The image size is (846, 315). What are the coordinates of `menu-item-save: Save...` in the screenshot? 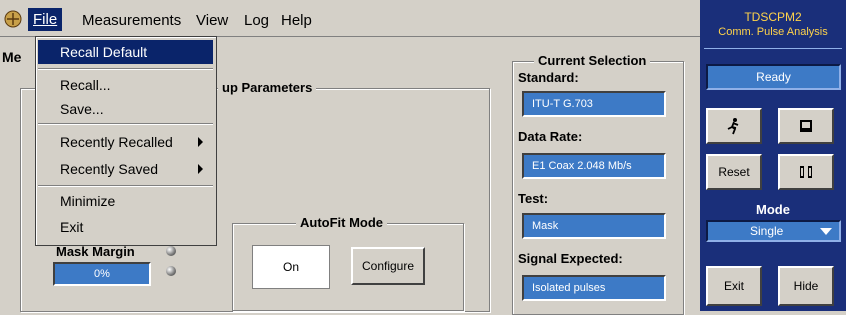 It's located at (125, 109).